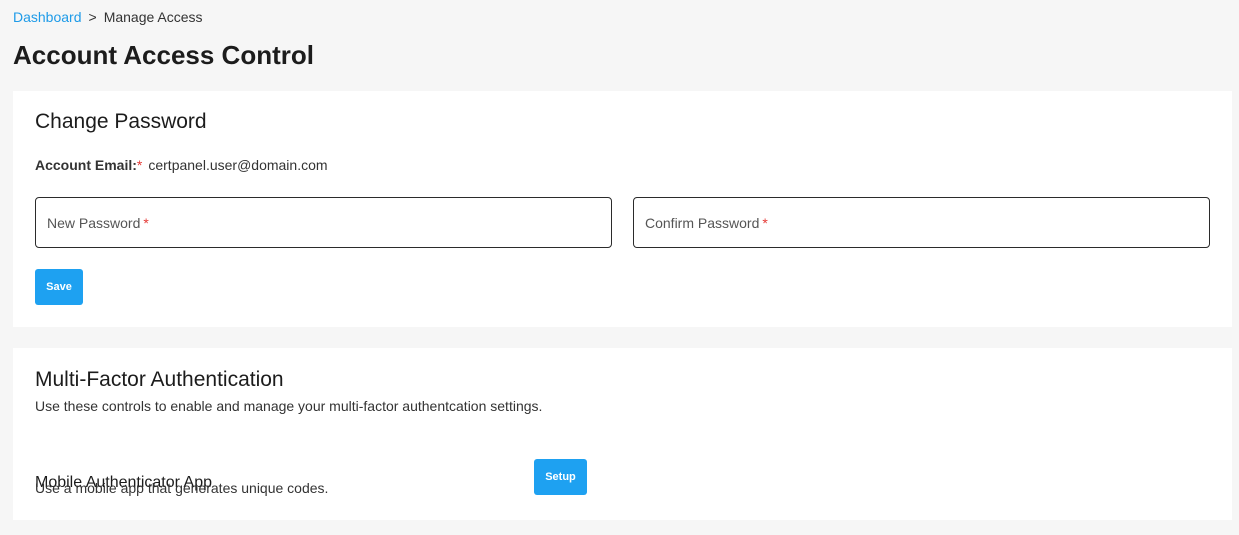 This screenshot has height=535, width=1239. I want to click on confirm-password-input, so click(921, 222).